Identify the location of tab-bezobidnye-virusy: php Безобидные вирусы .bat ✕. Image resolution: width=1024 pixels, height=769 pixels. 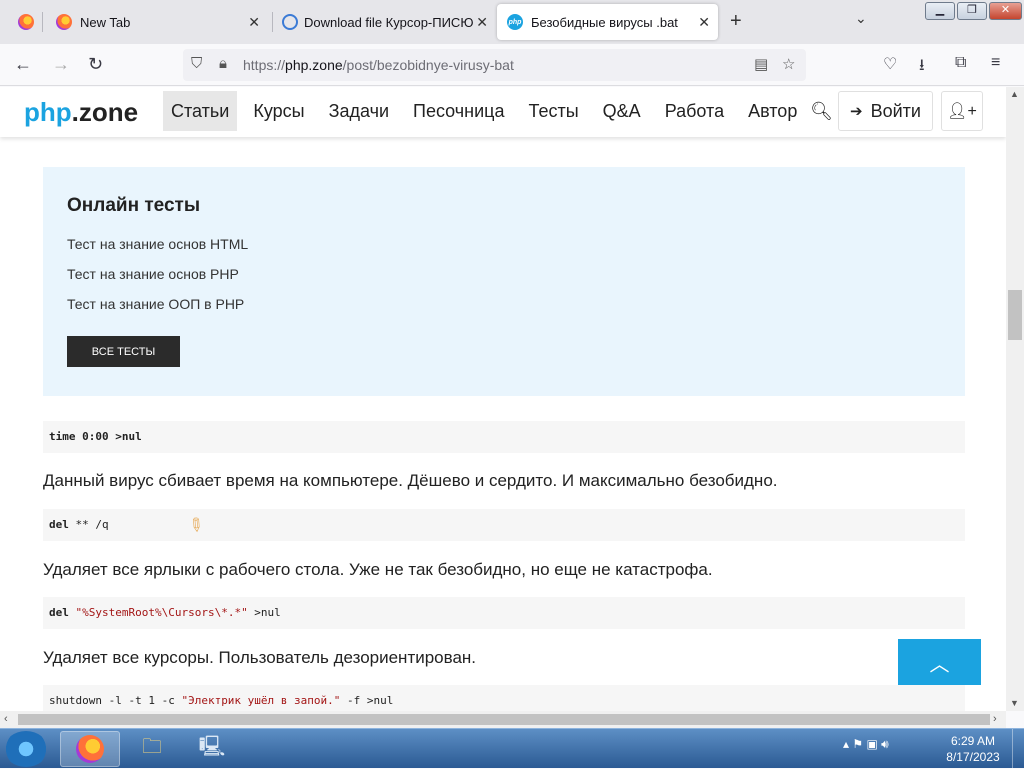
(607, 22).